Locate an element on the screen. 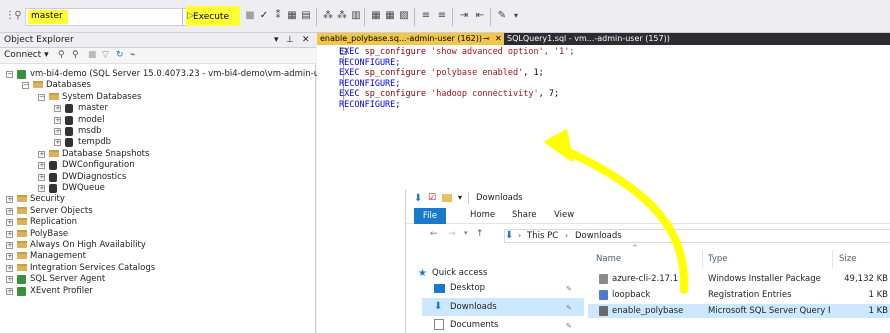  connect-icon: ⚲ is located at coordinates (61, 55).